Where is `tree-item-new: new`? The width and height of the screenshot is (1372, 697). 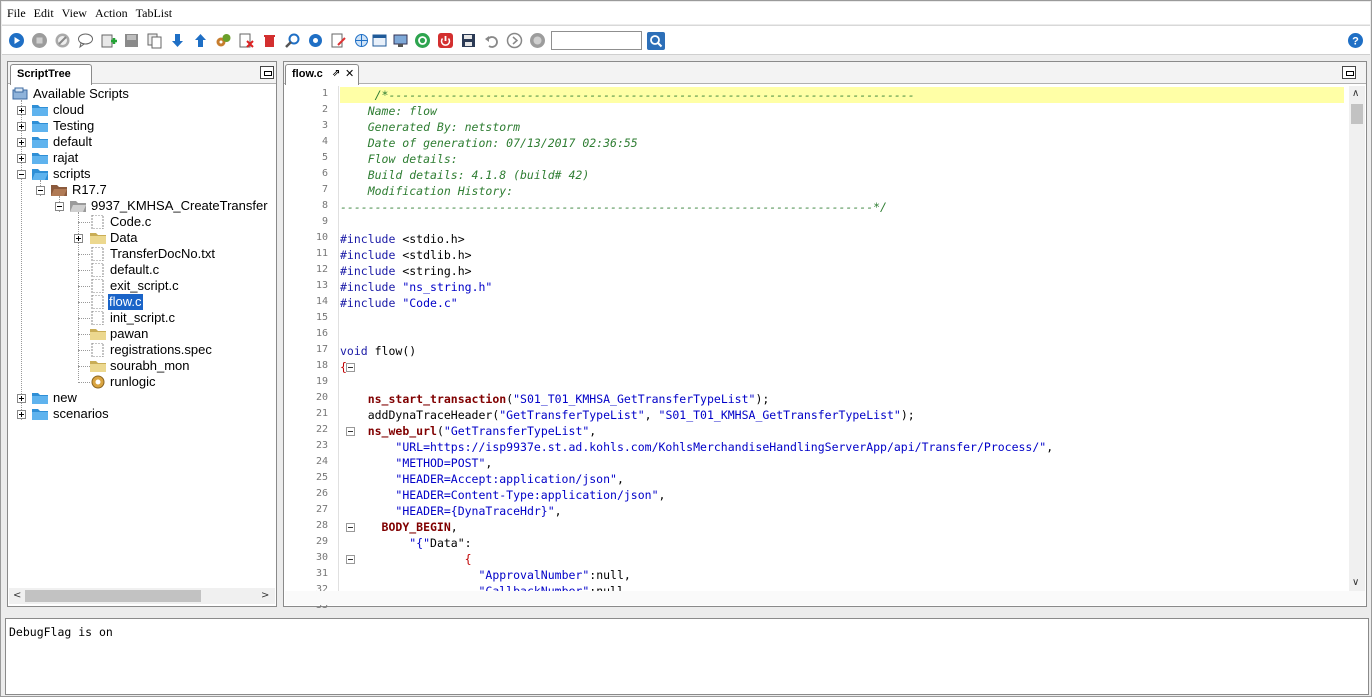
tree-item-new: new is located at coordinates (143, 398).